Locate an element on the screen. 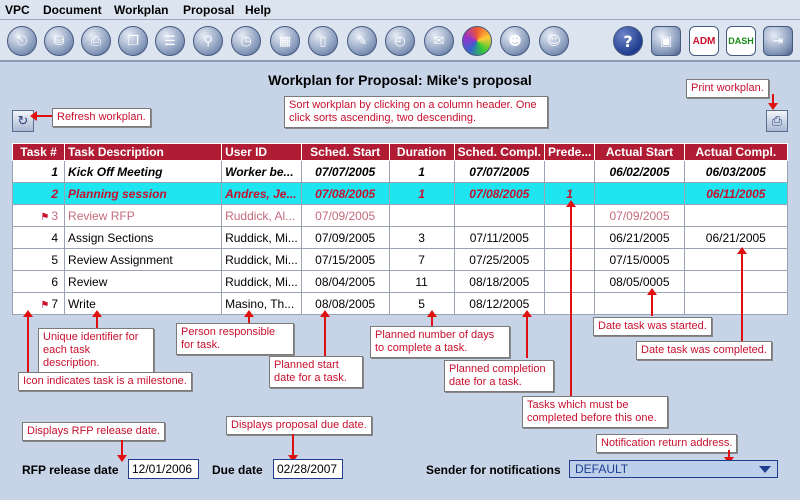 The width and height of the screenshot is (800, 500). exit-icon: ⇥ is located at coordinates (778, 41).